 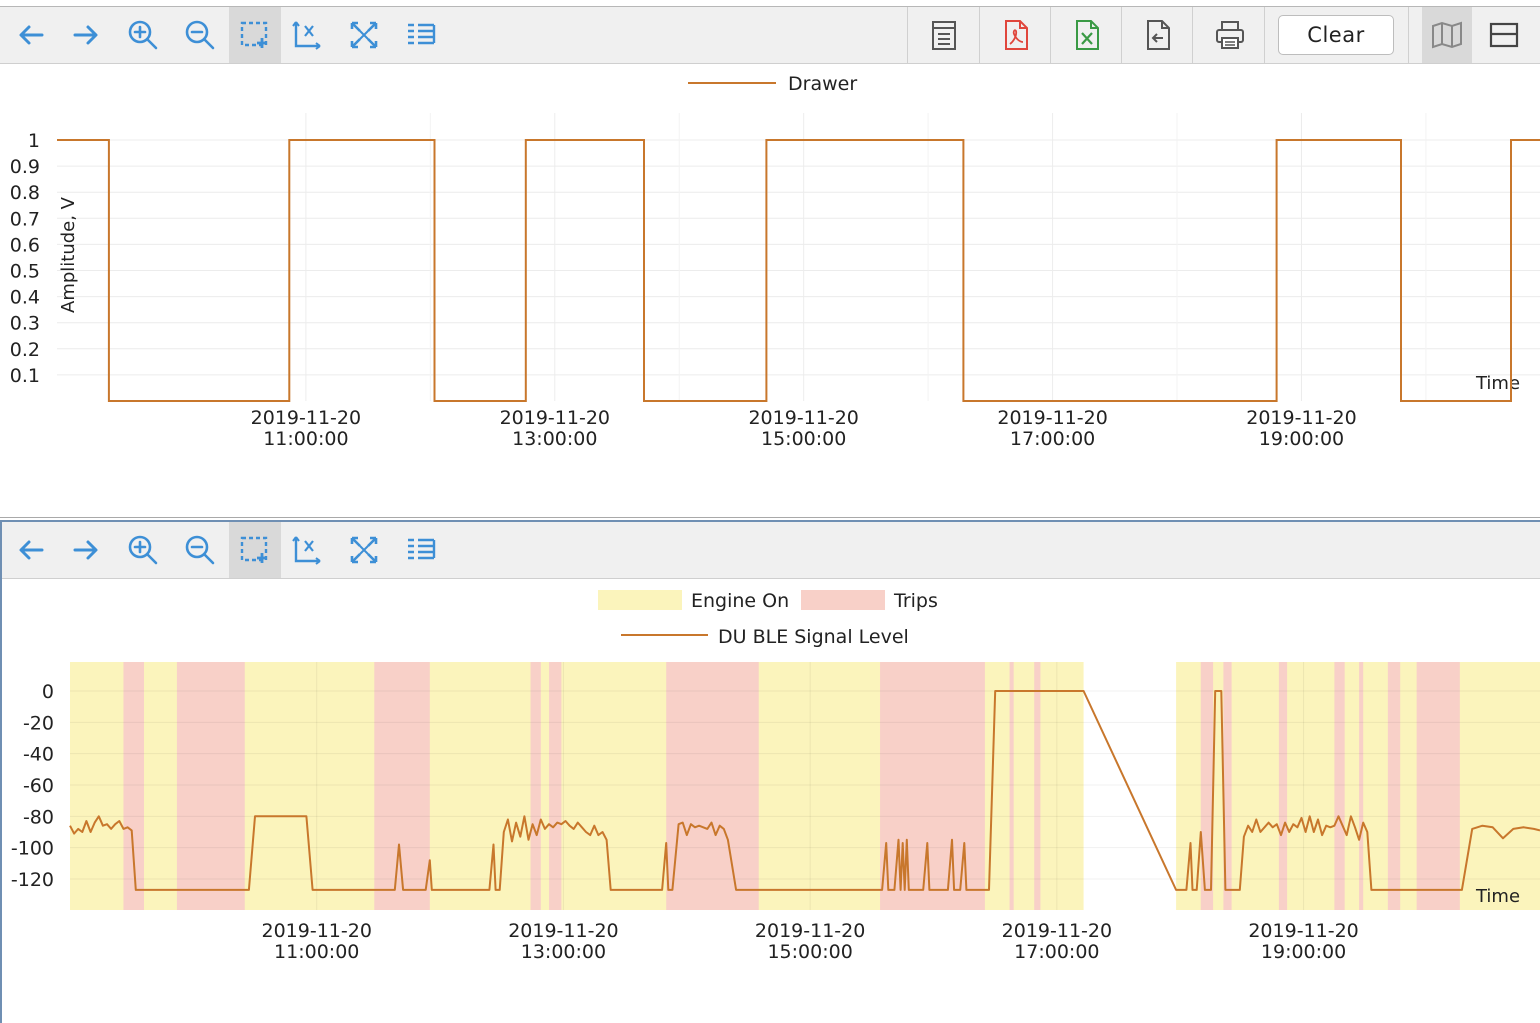 I want to click on y-tick-label: 0.4, so click(x=25, y=298).